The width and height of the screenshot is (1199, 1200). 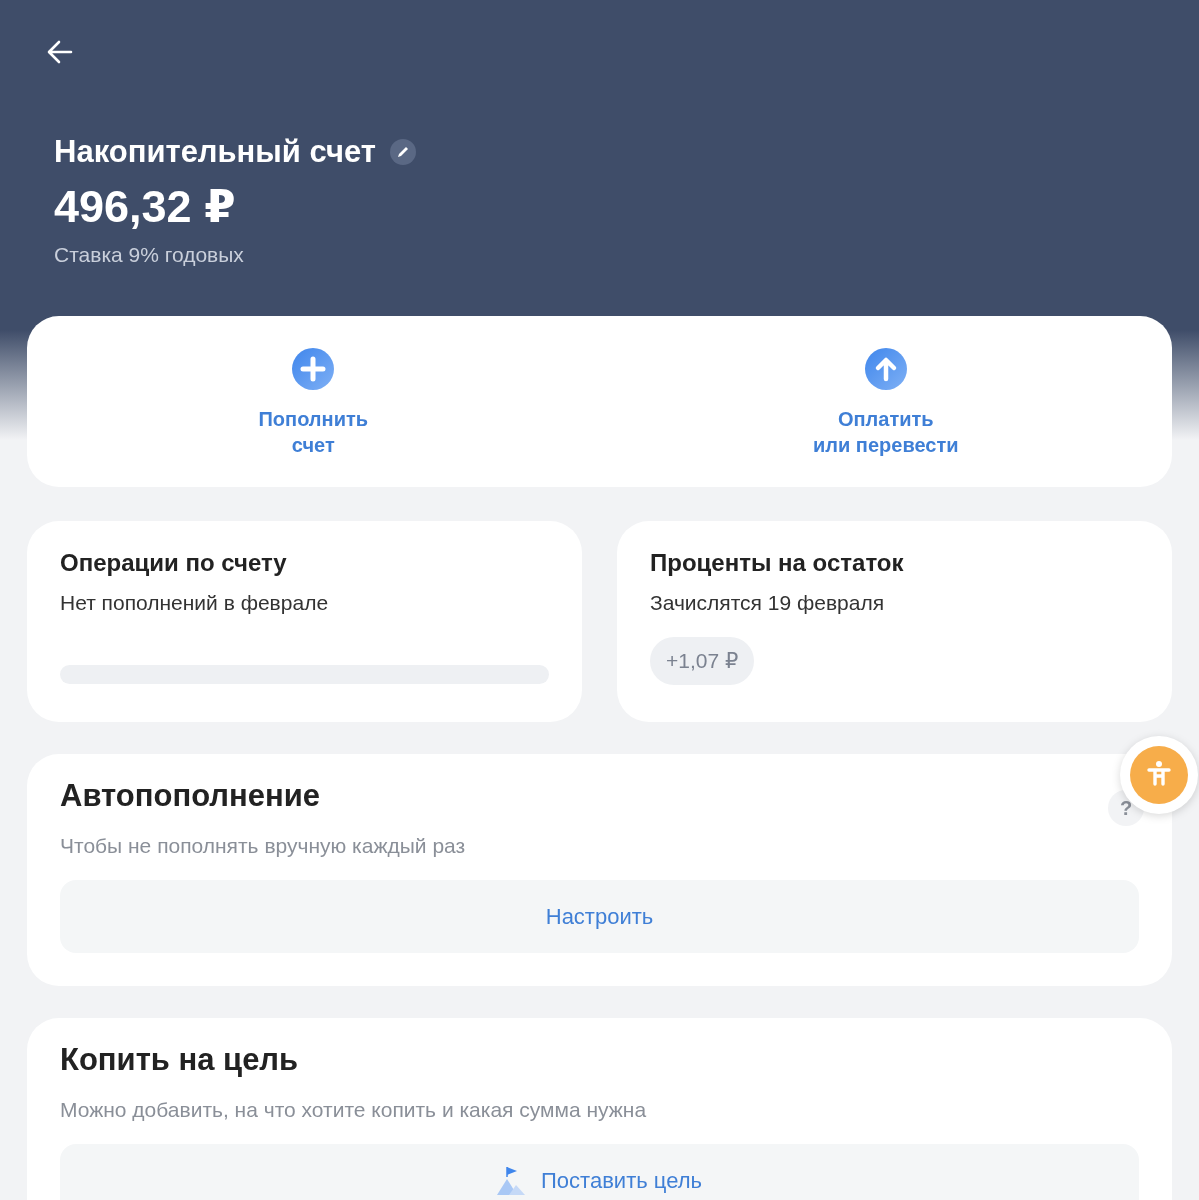 I want to click on section-subtitle: Можно добавить, на что хотите копить и какая сумма нужна, so click(x=354, y=1110).